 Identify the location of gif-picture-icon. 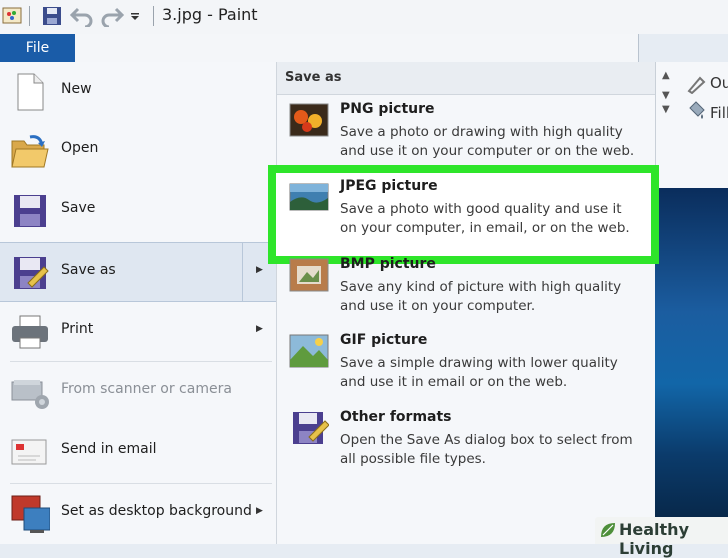
(309, 351).